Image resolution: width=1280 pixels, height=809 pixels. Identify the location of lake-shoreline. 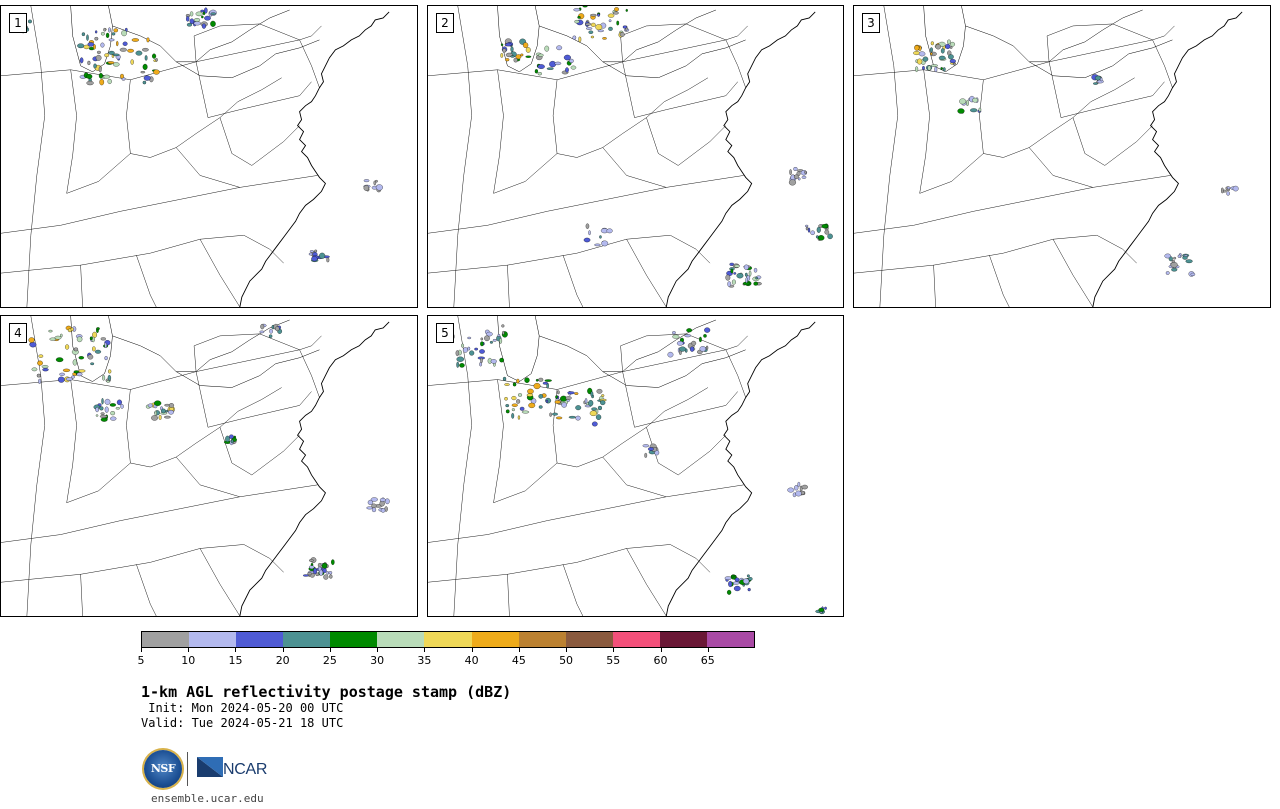
(674, 59).